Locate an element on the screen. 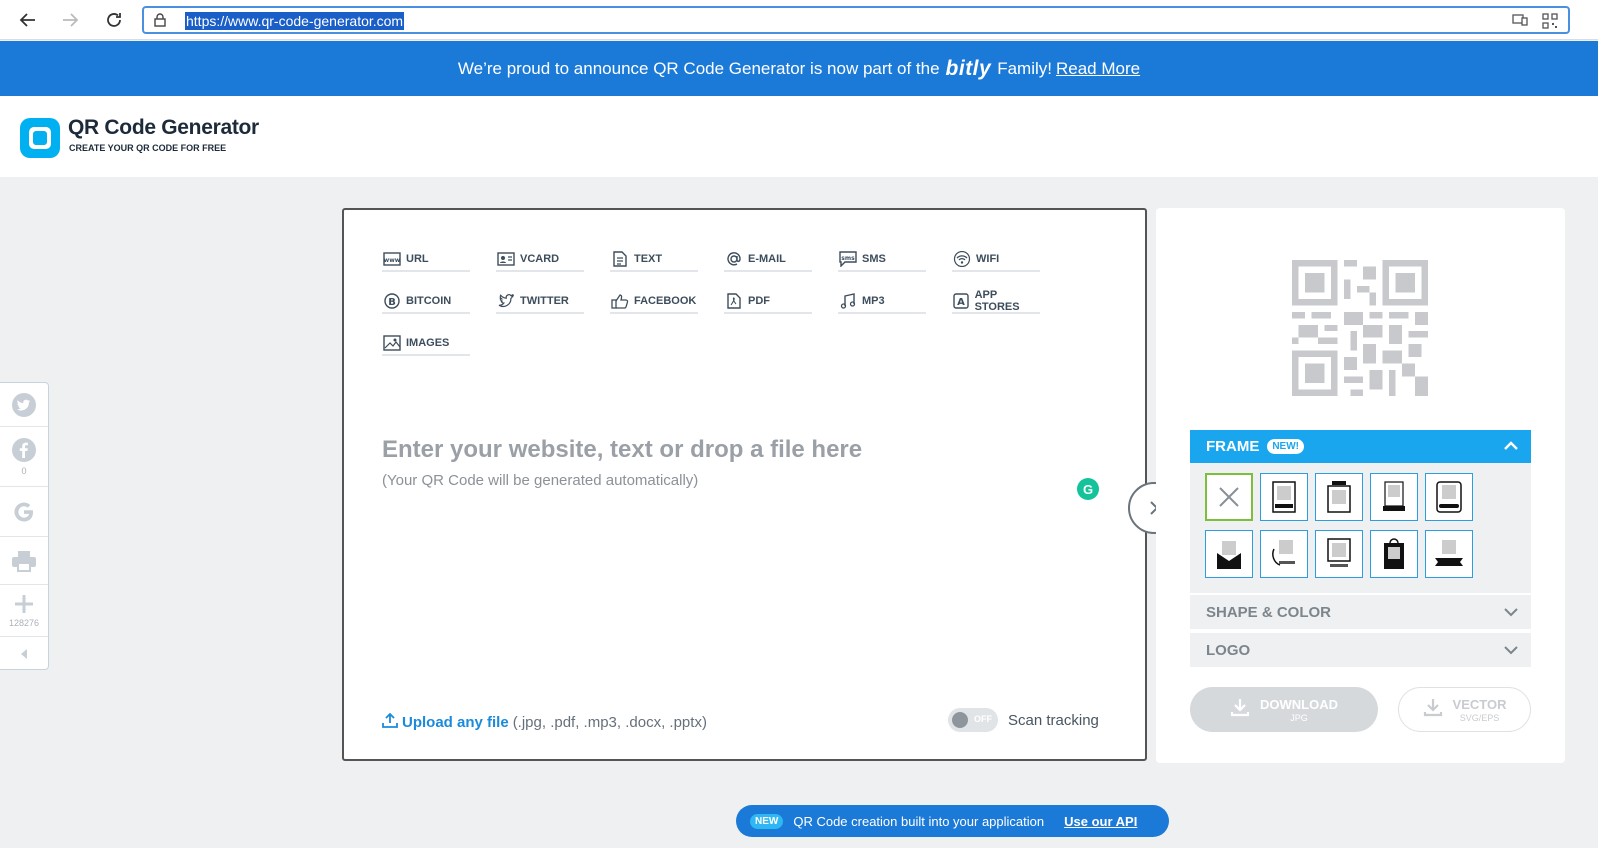  reload-icon is located at coordinates (114, 20).